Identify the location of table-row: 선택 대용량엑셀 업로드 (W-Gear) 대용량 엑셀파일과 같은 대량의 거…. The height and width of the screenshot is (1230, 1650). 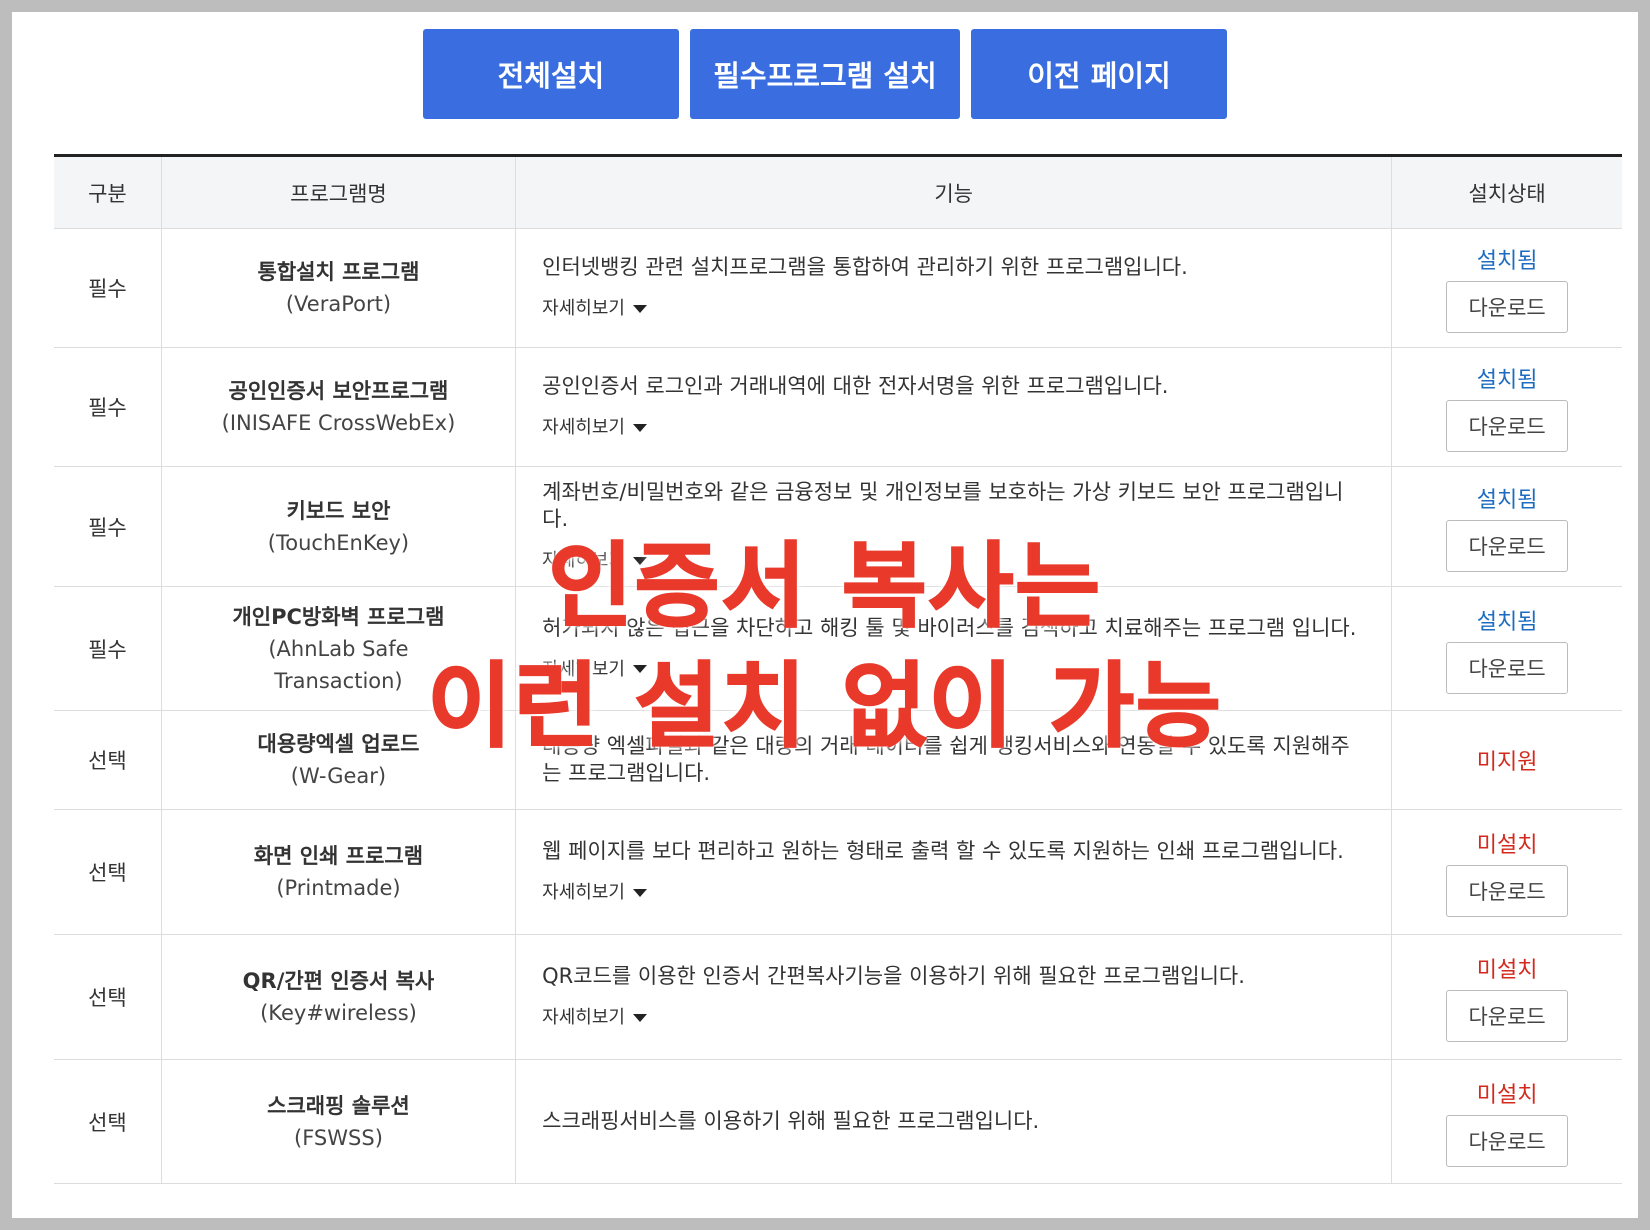
(838, 760).